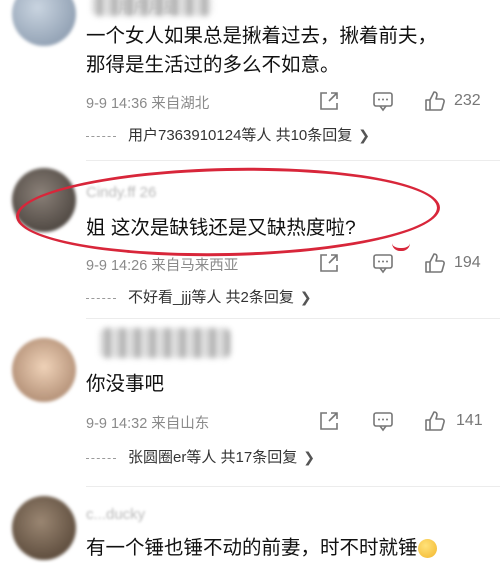 This screenshot has width=500, height=563. I want to click on comment-text: 你没事吧, so click(125, 384).